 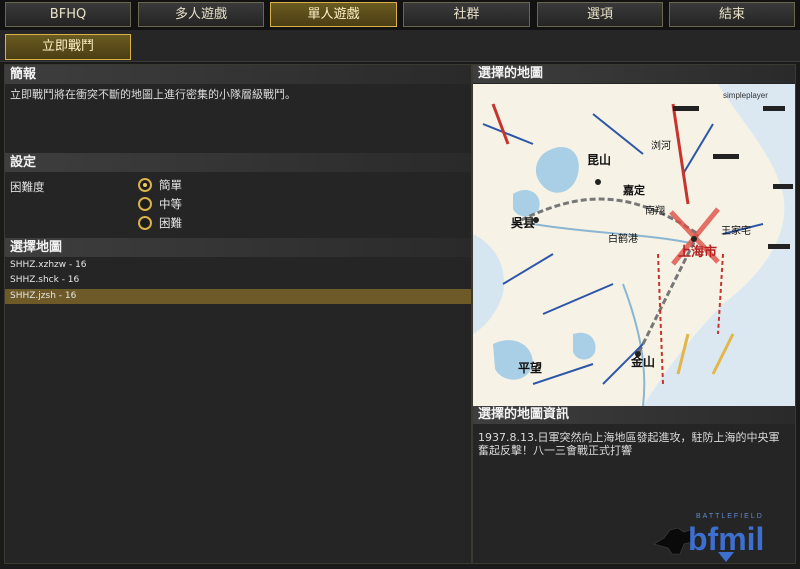 What do you see at coordinates (599, 159) in the screenshot?
I see `map-label-kunshan: 昆山` at bounding box center [599, 159].